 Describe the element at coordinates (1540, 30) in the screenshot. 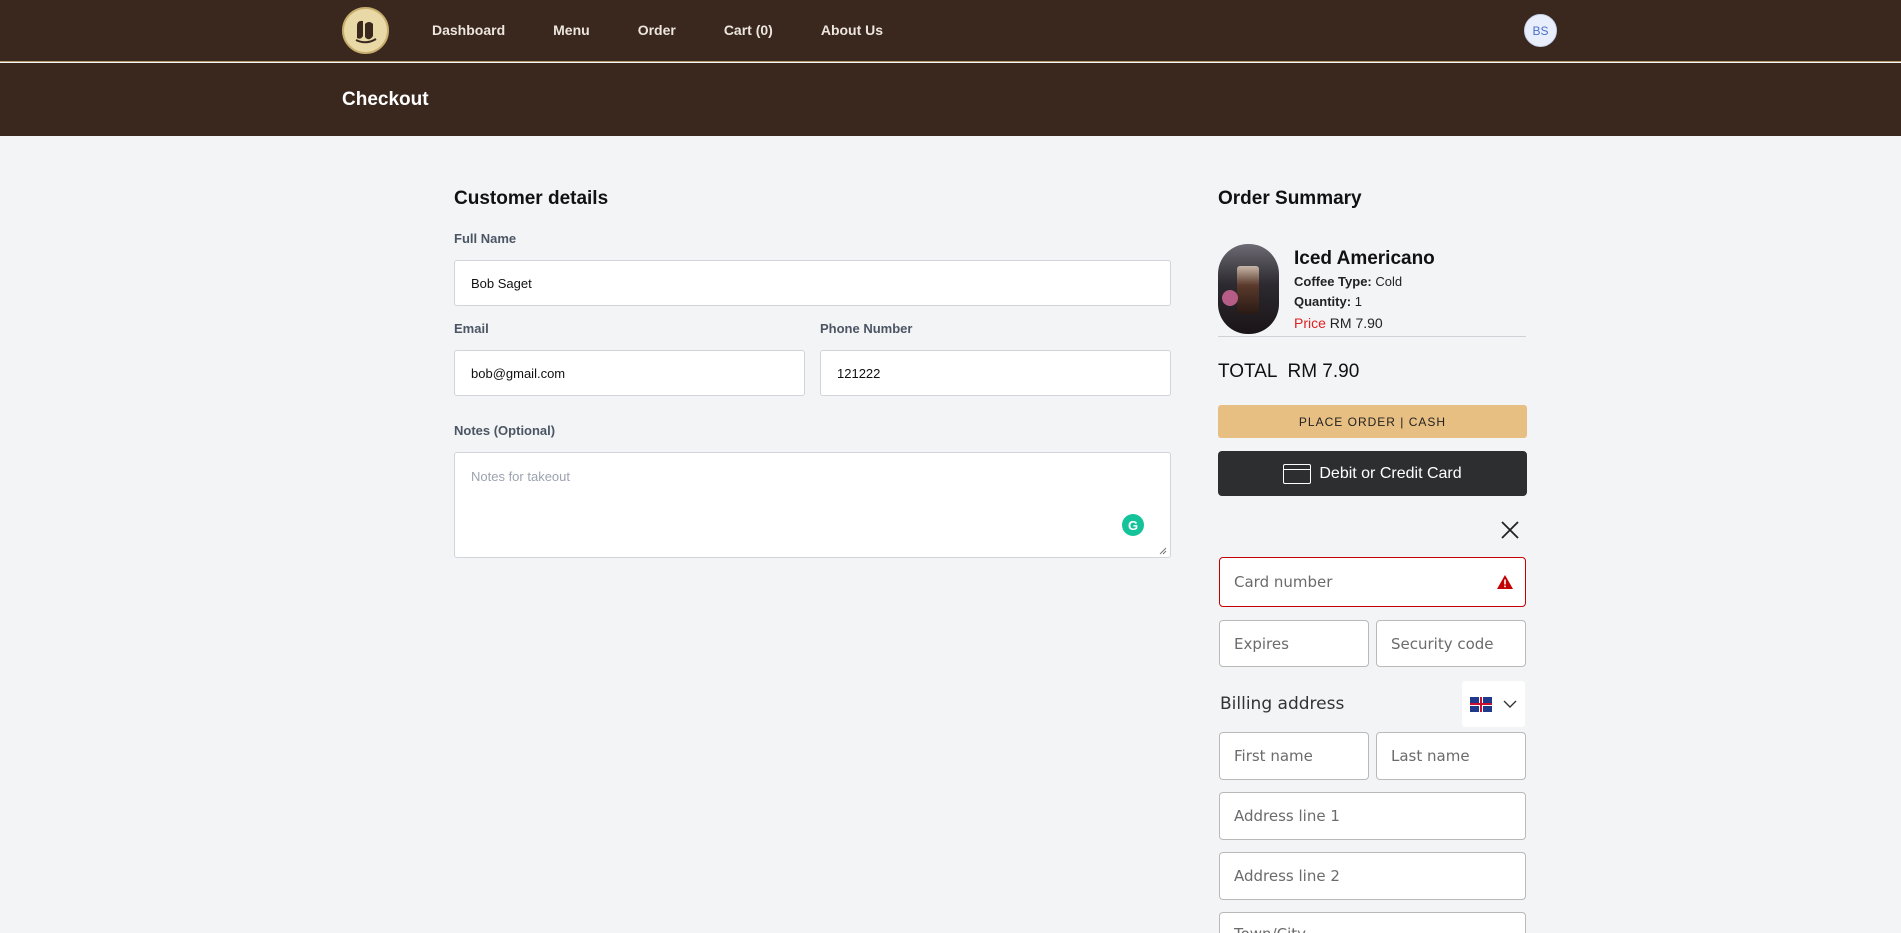

I see `user-avatar: BS` at that location.